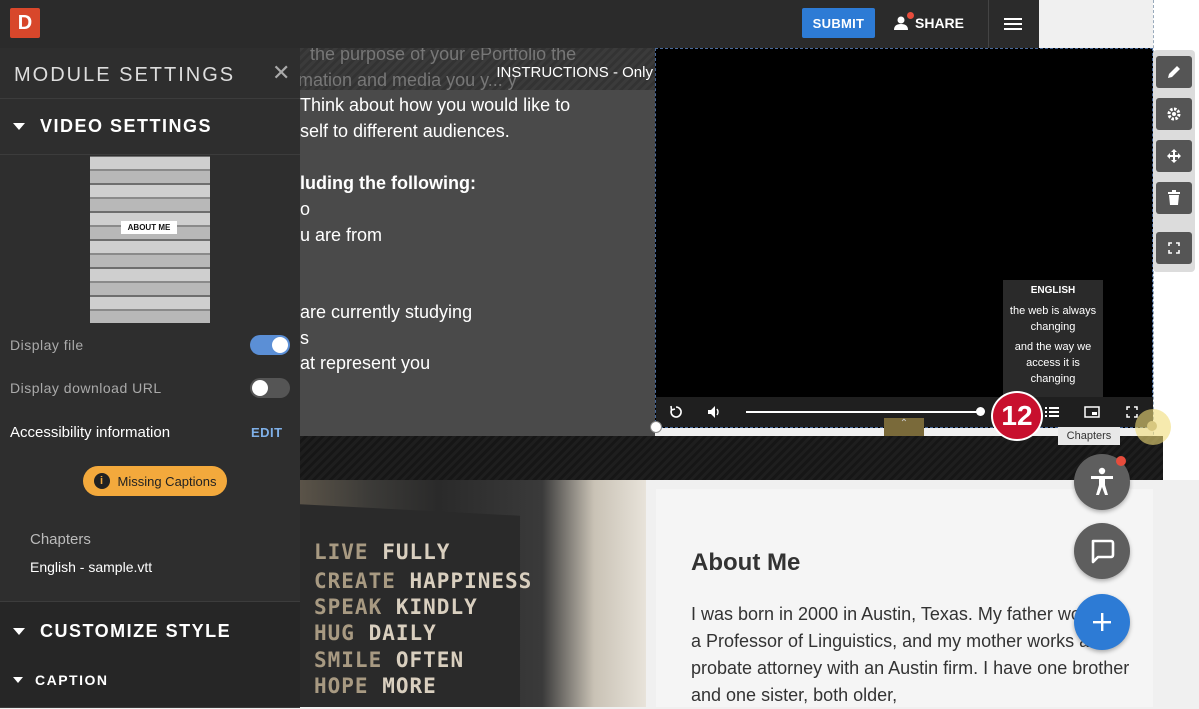  Describe the element at coordinates (1092, 412) in the screenshot. I see `picture-in-picture-icon` at that location.